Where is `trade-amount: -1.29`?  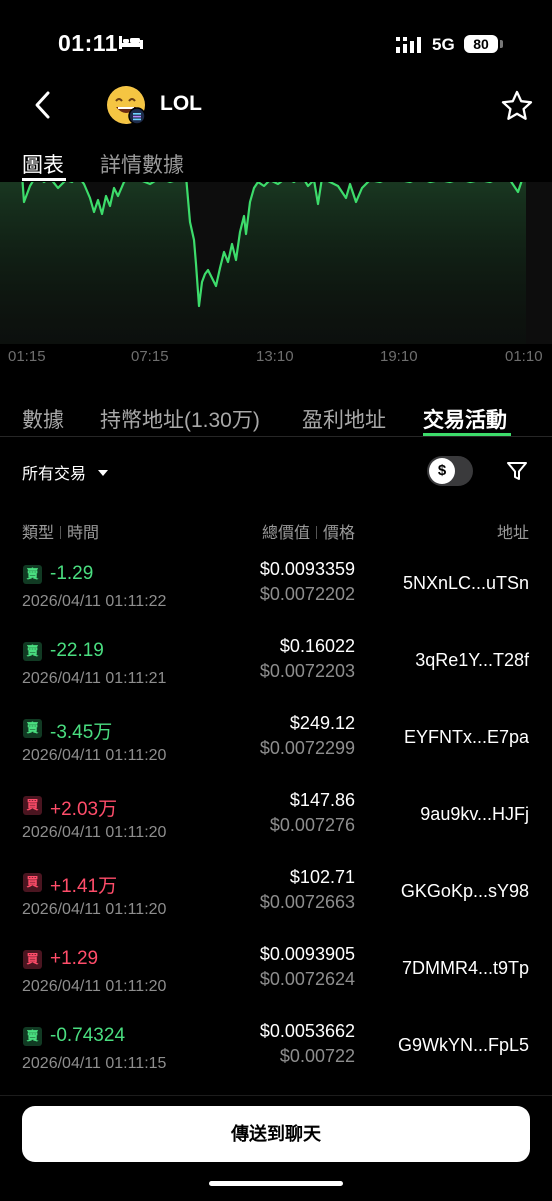 trade-amount: -1.29 is located at coordinates (72, 573).